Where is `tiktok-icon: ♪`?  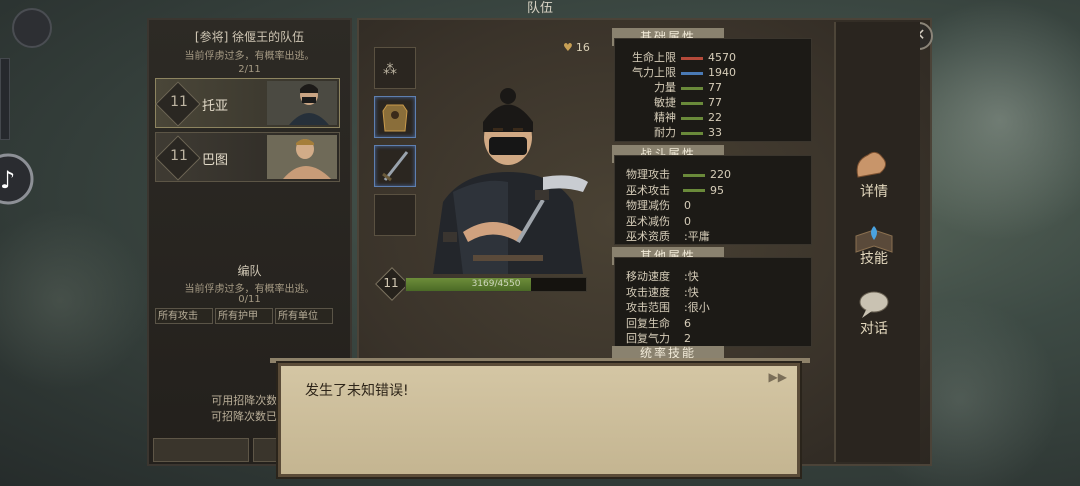 tiktok-icon: ♪ is located at coordinates (17, 179).